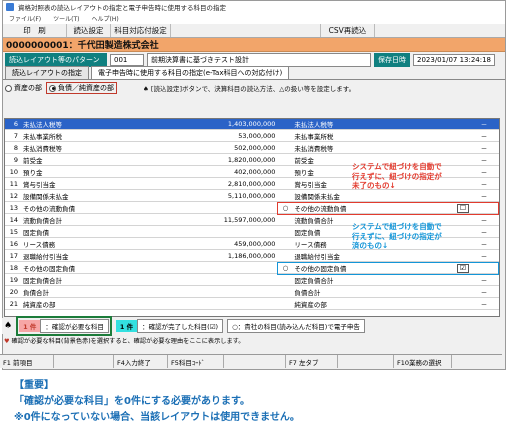 The height and width of the screenshot is (440, 510). I want to click on table-row: 7 未払事業所税 53,000,000 未払事業所税 －, so click(252, 136).